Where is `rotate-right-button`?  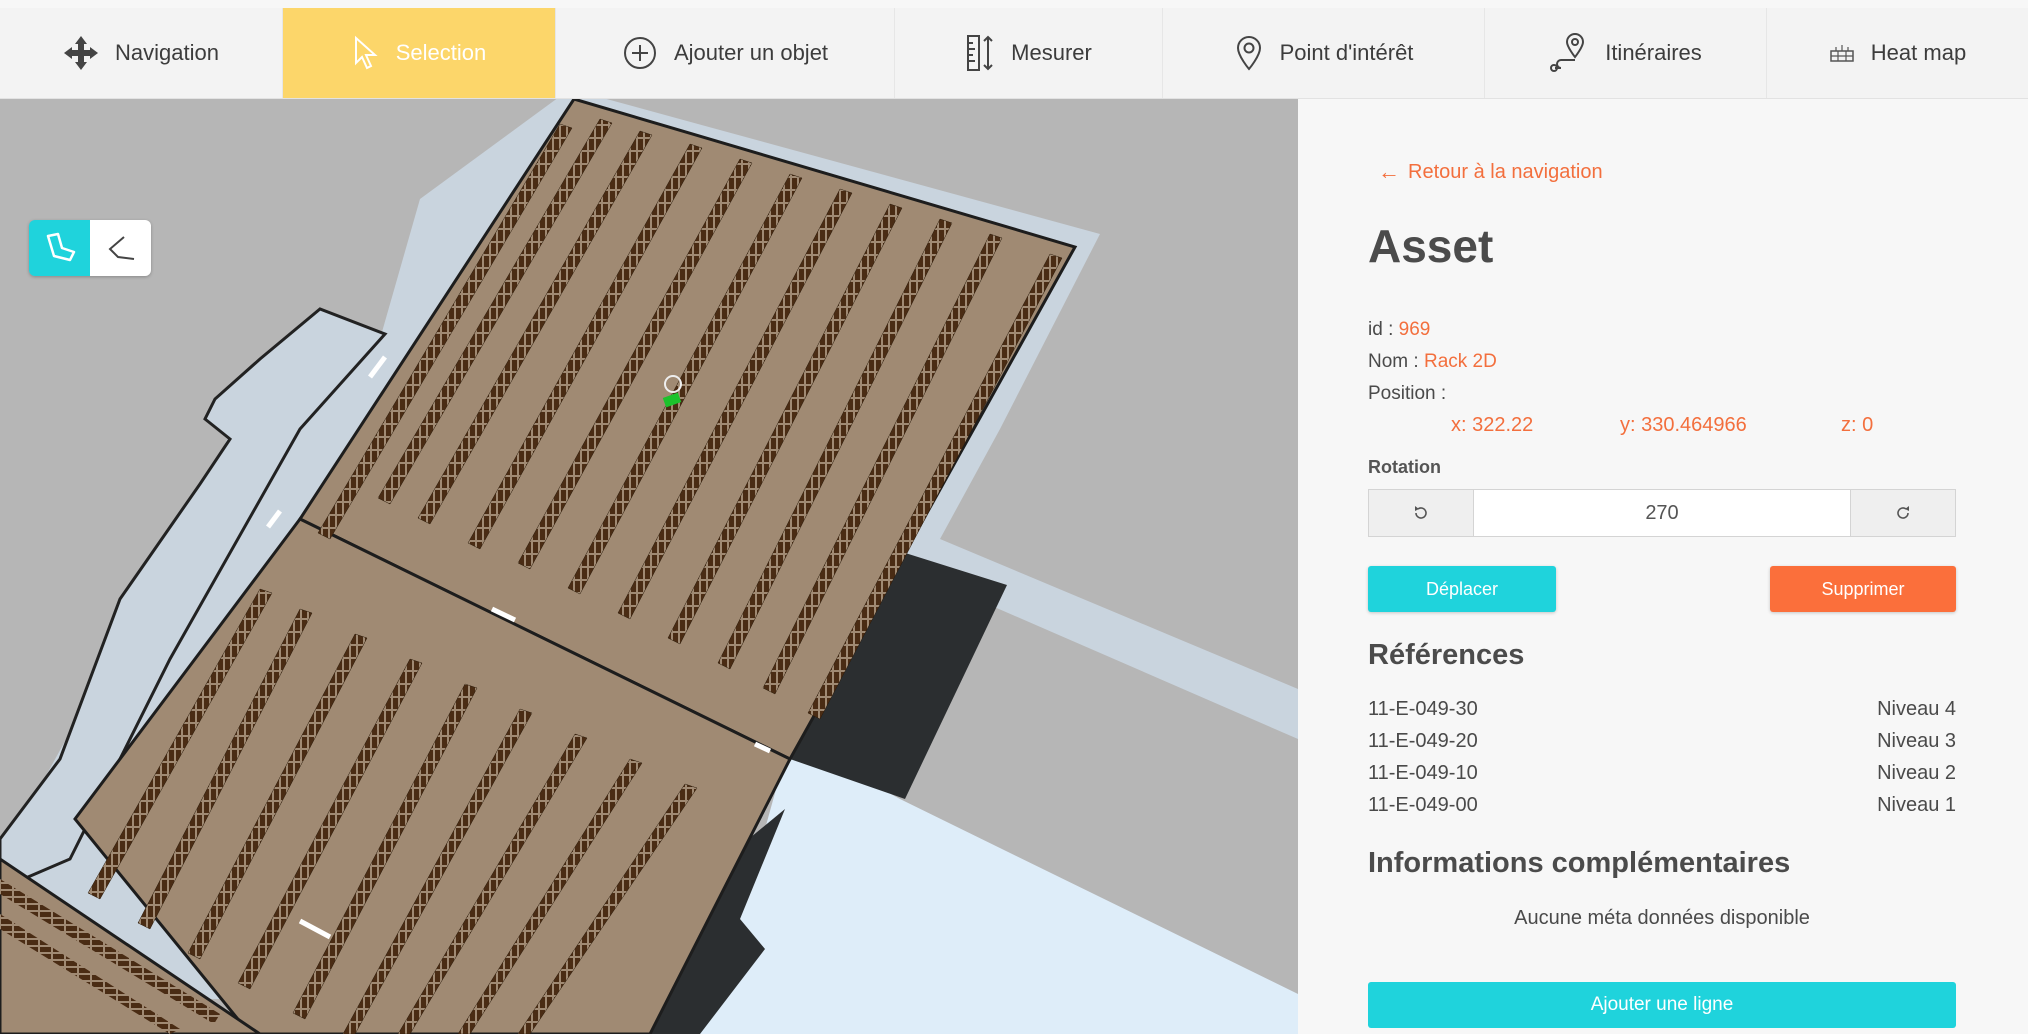 rotate-right-button is located at coordinates (1903, 513).